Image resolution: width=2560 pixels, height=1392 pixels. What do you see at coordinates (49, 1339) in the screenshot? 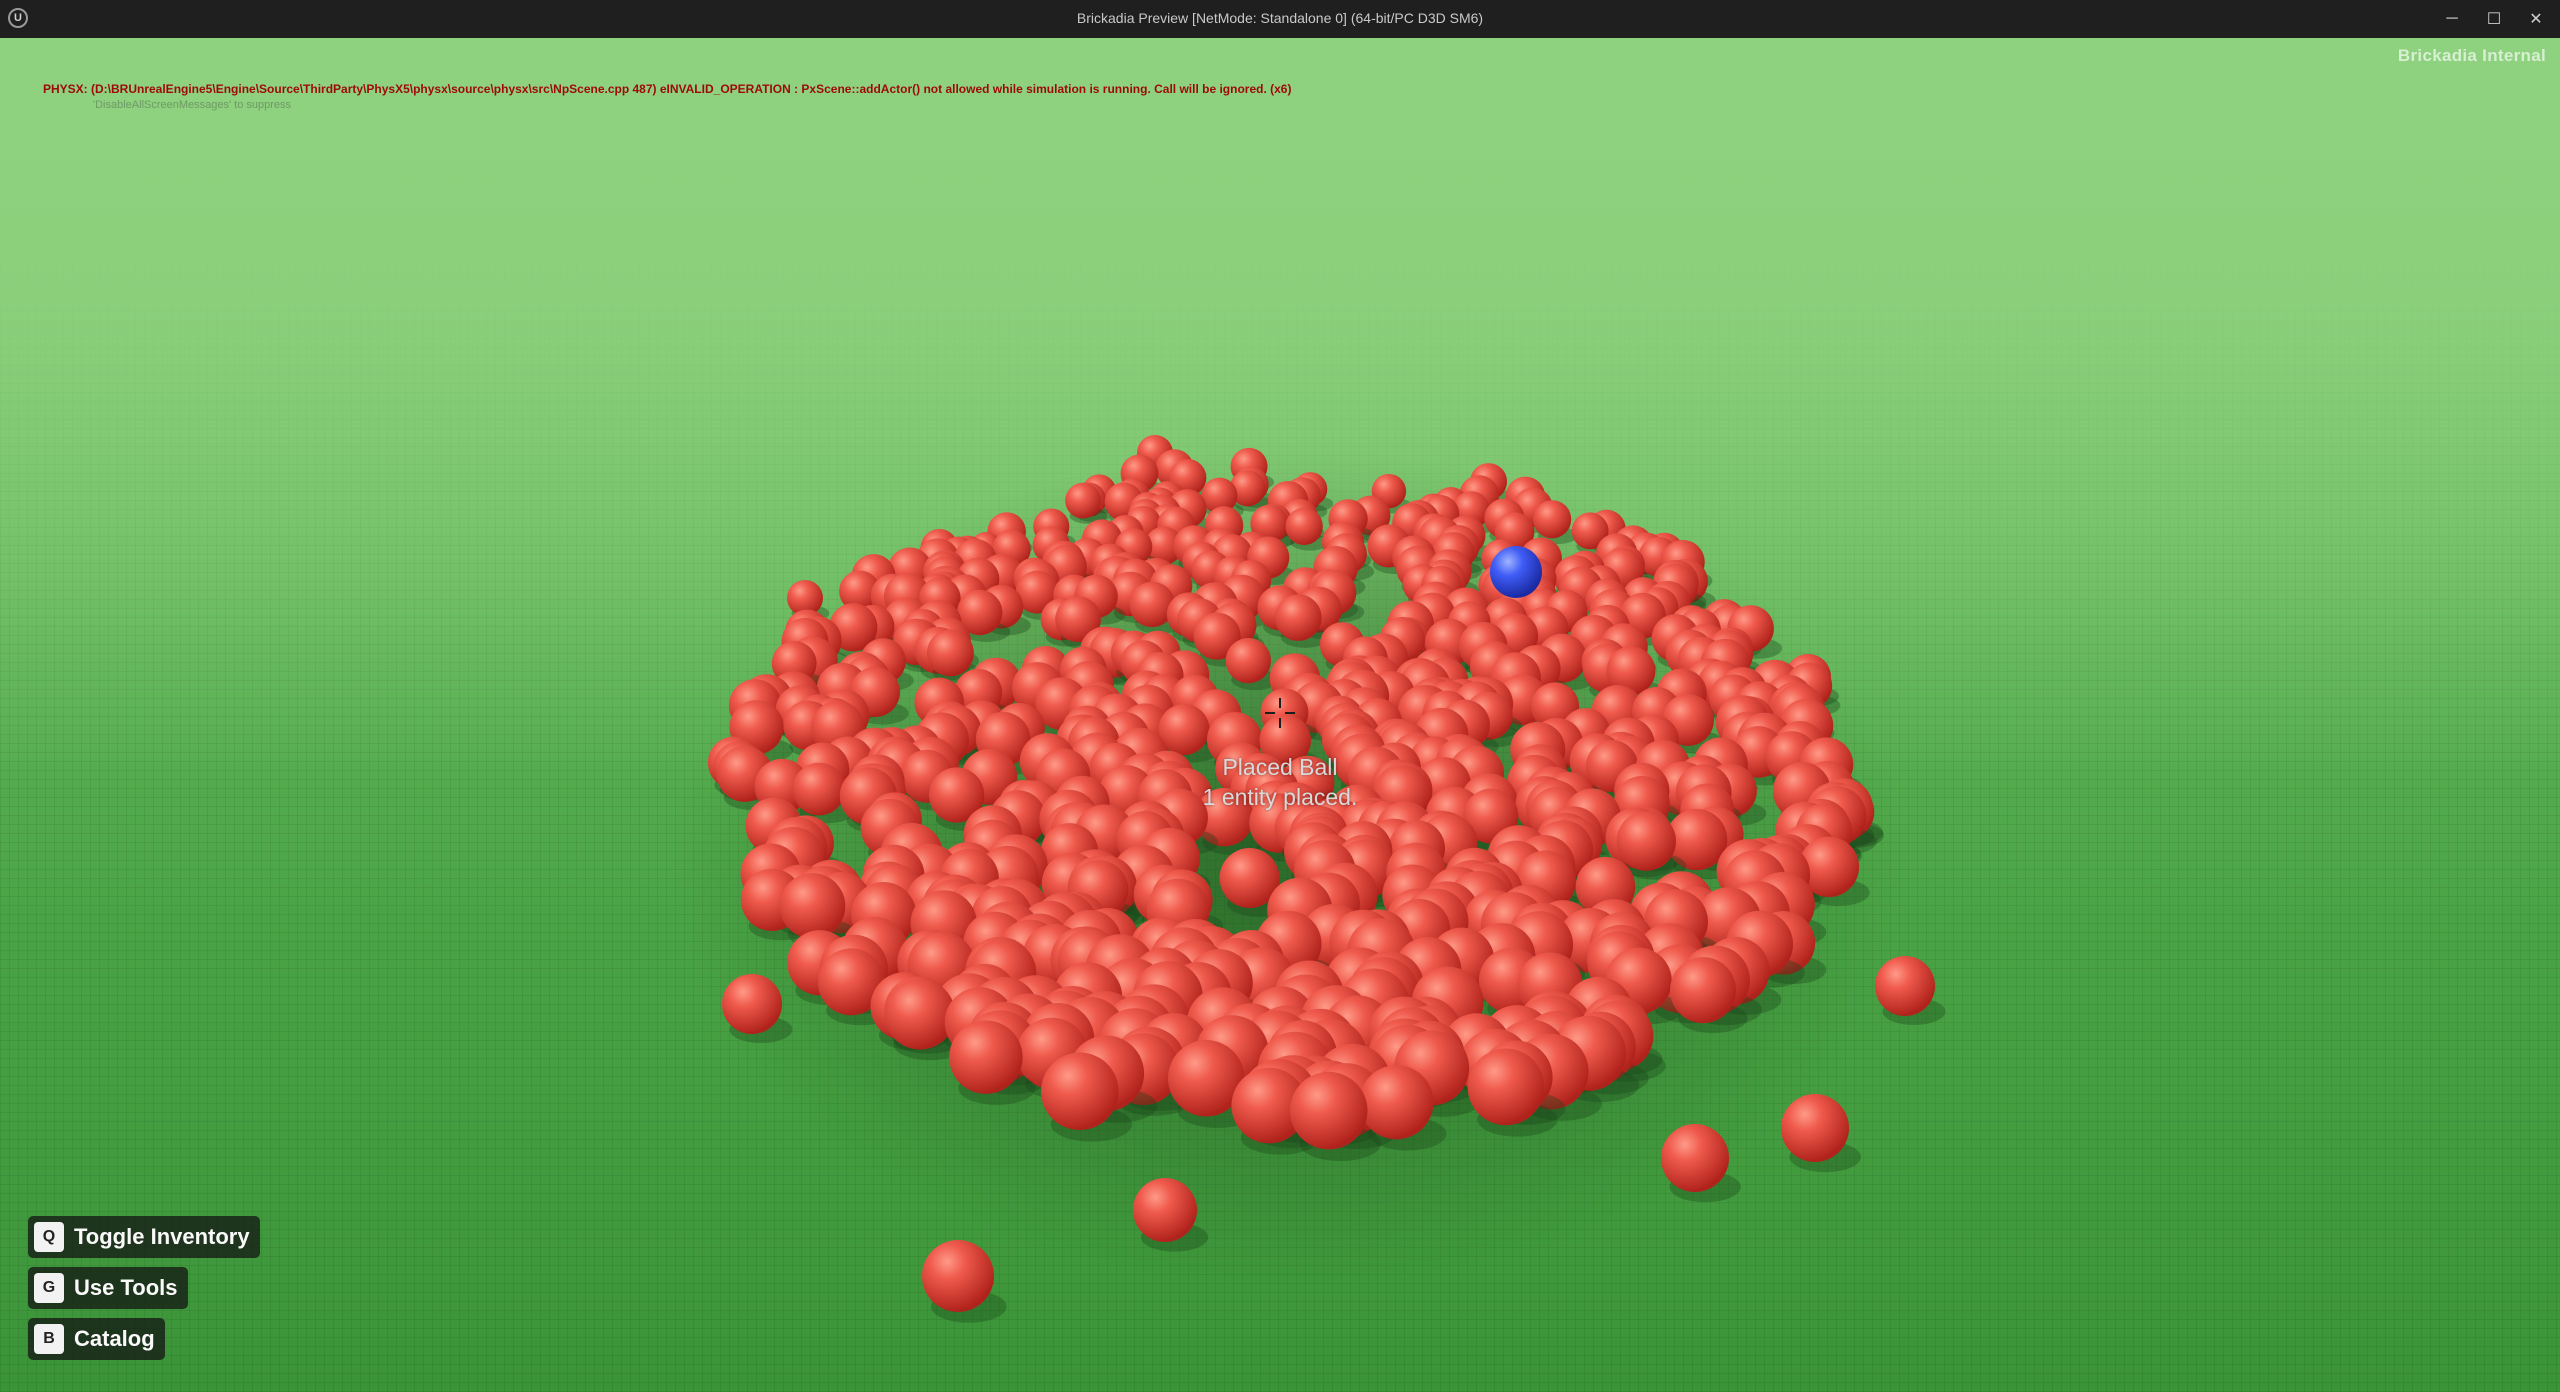
I see `key-b-icon: B` at bounding box center [49, 1339].